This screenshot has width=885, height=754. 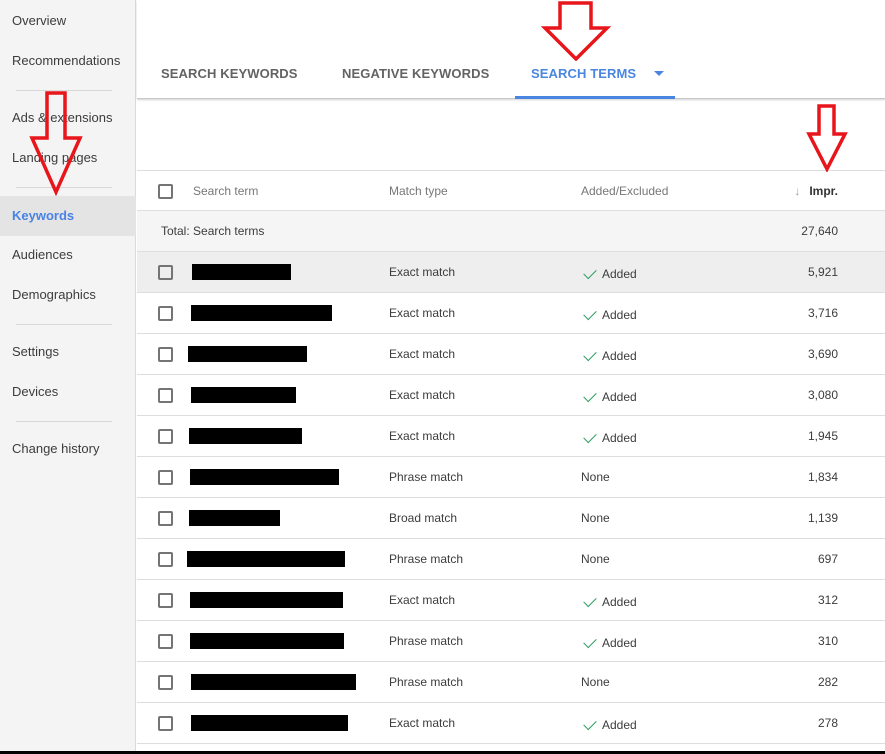 What do you see at coordinates (511, 641) in the screenshot?
I see `table-row: [redacted] Phrase match Added 310` at bounding box center [511, 641].